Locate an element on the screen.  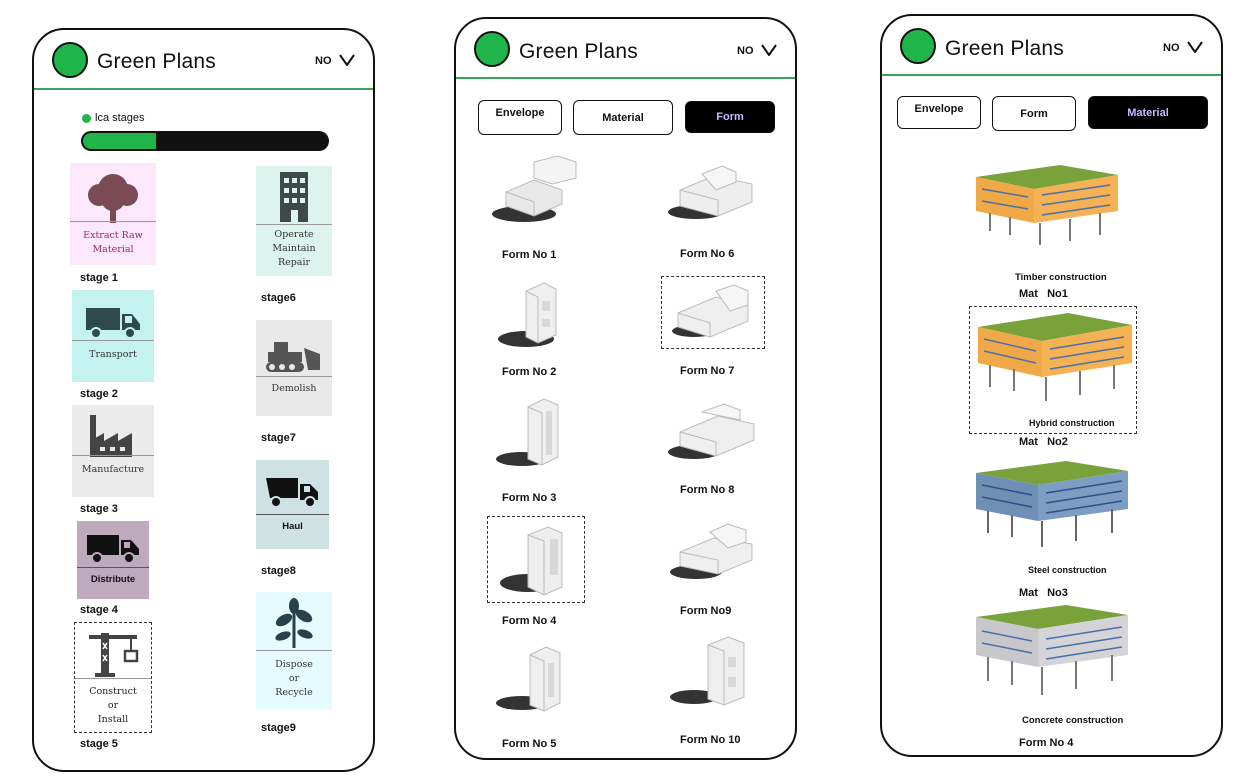
material-caption: Concrete construction is located at coordinates (1073, 720).